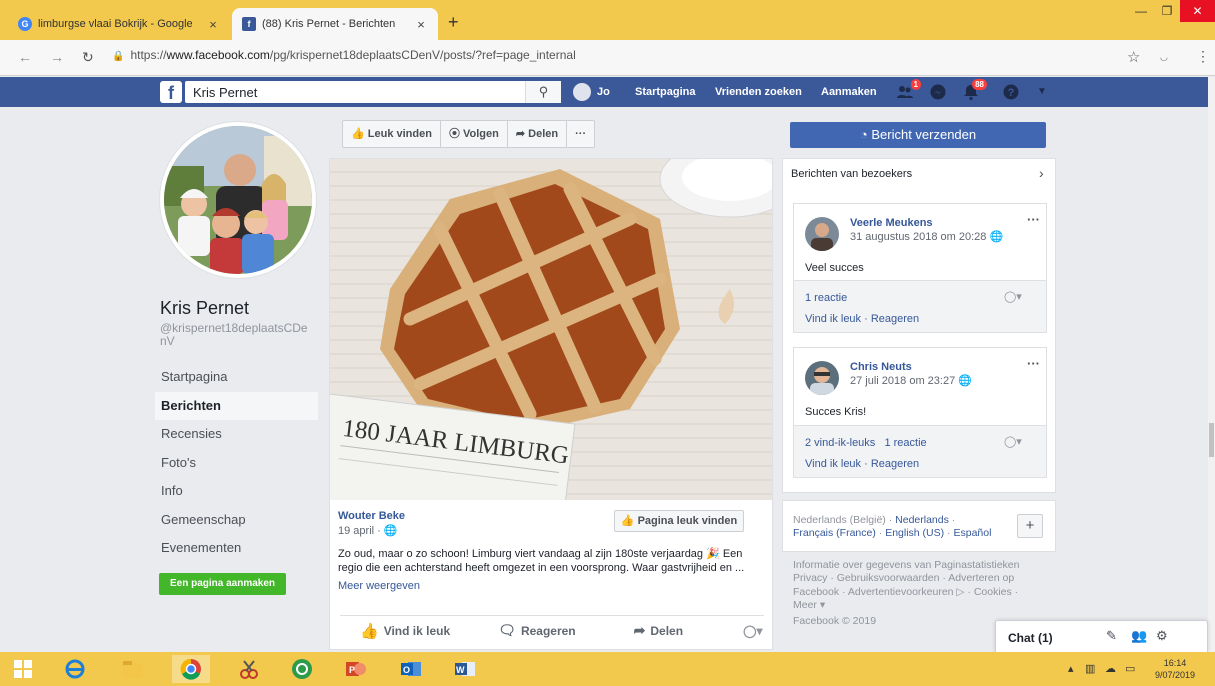 The image size is (1215, 686). What do you see at coordinates (1110, 668) in the screenshot?
I see `cloud-icon: ☁` at bounding box center [1110, 668].